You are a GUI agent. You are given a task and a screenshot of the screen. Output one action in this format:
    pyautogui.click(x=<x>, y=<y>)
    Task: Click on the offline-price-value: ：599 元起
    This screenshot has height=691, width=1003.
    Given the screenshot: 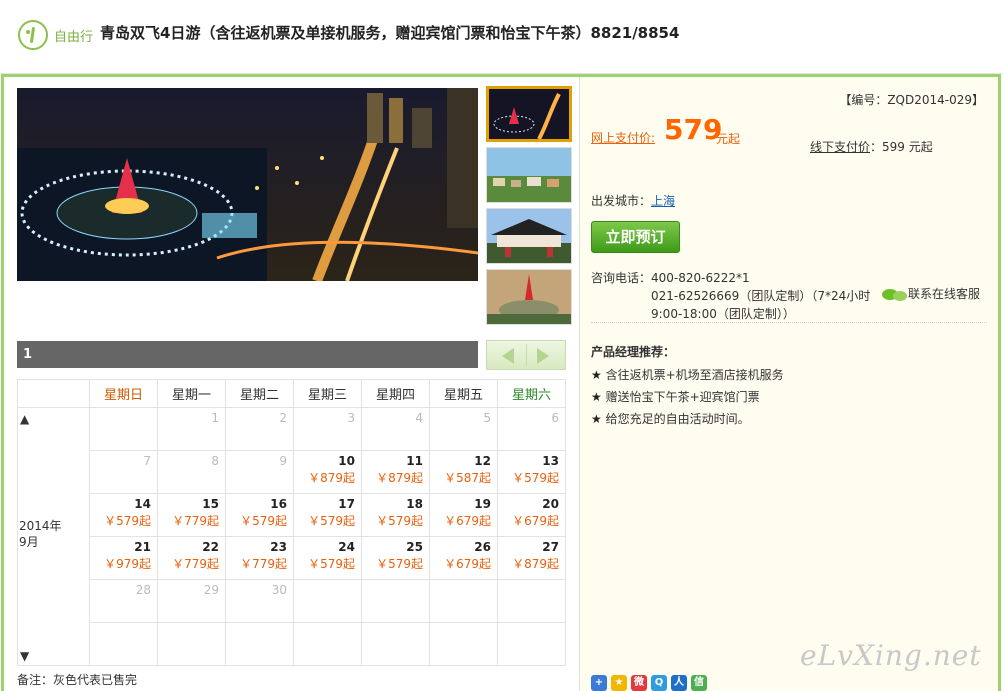 What is the action you would take?
    pyautogui.click(x=901, y=147)
    